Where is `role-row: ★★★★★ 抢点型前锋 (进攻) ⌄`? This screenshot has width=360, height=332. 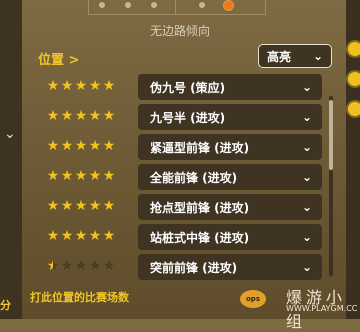 role-row: ★★★★★ 抢点型前锋 (进攻) ⌄ is located at coordinates (162, 207).